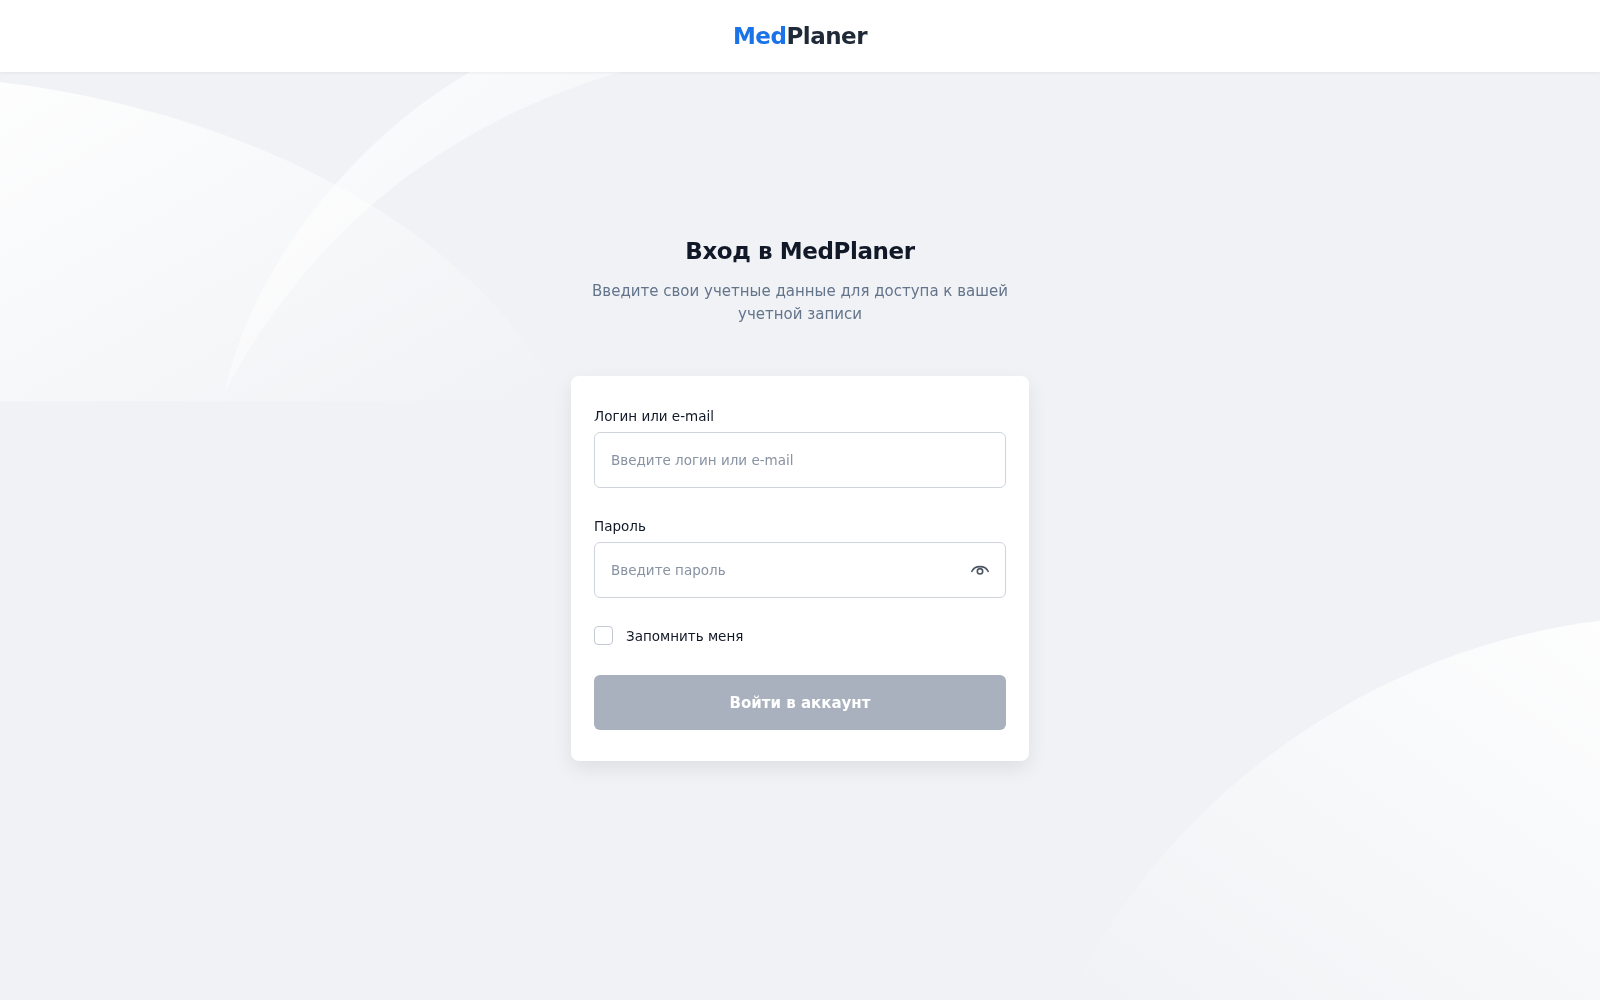 This screenshot has height=1000, width=1600. What do you see at coordinates (654, 416) in the screenshot?
I see `field-label: Логин или e-mail` at bounding box center [654, 416].